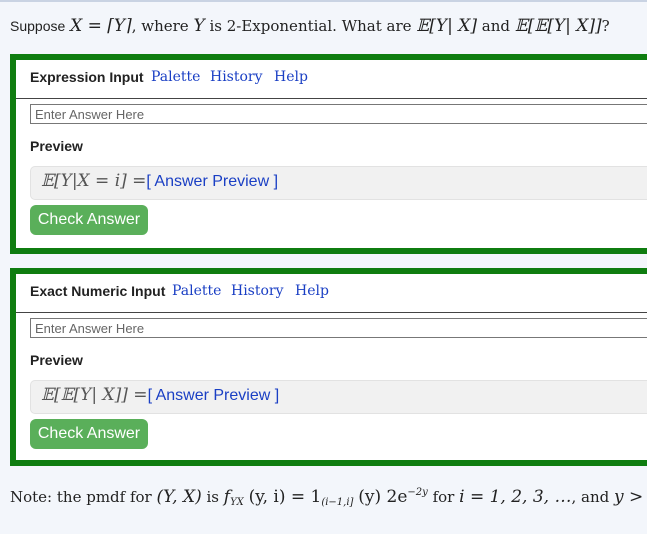 The height and width of the screenshot is (534, 647). I want to click on question-part3: is 2-Exponential. What are, so click(310, 26).